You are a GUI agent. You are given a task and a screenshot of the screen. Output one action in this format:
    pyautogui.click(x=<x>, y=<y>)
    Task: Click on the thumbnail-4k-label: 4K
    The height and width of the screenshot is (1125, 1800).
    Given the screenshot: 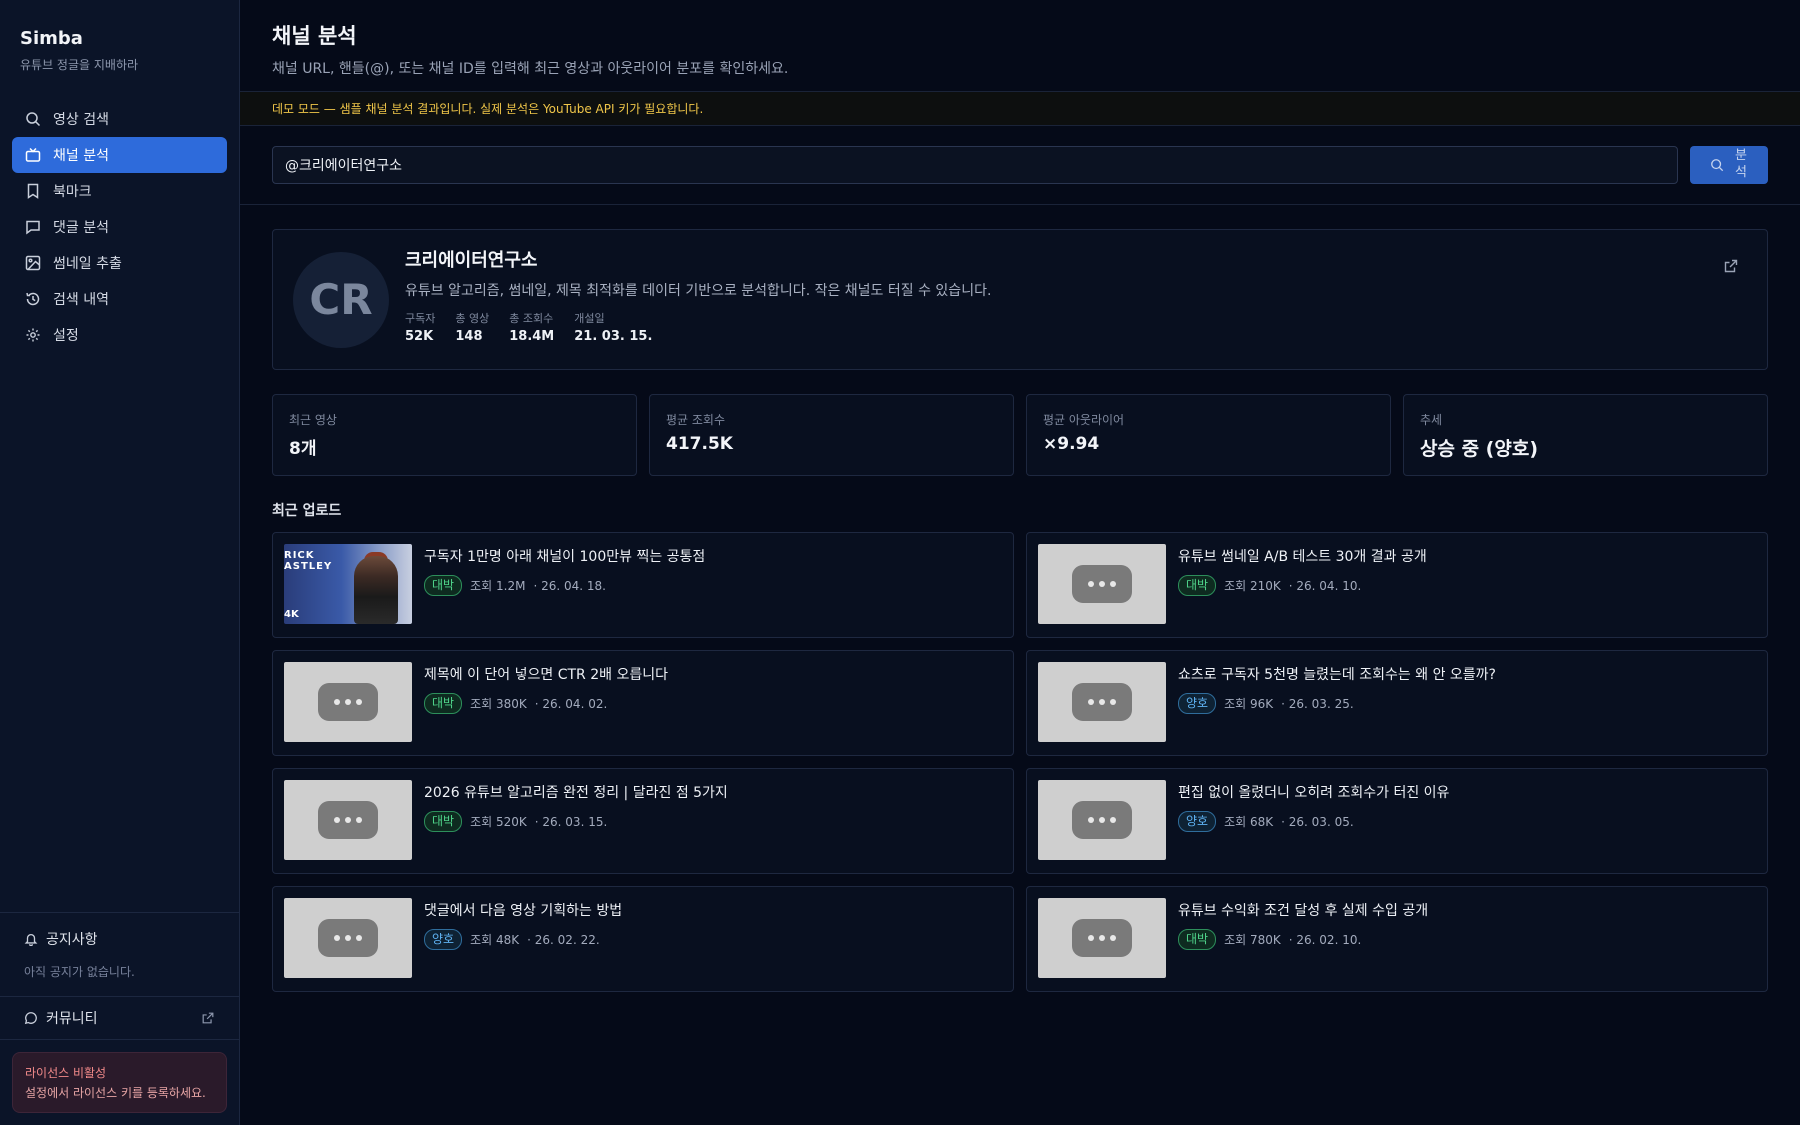 What is the action you would take?
    pyautogui.click(x=291, y=614)
    